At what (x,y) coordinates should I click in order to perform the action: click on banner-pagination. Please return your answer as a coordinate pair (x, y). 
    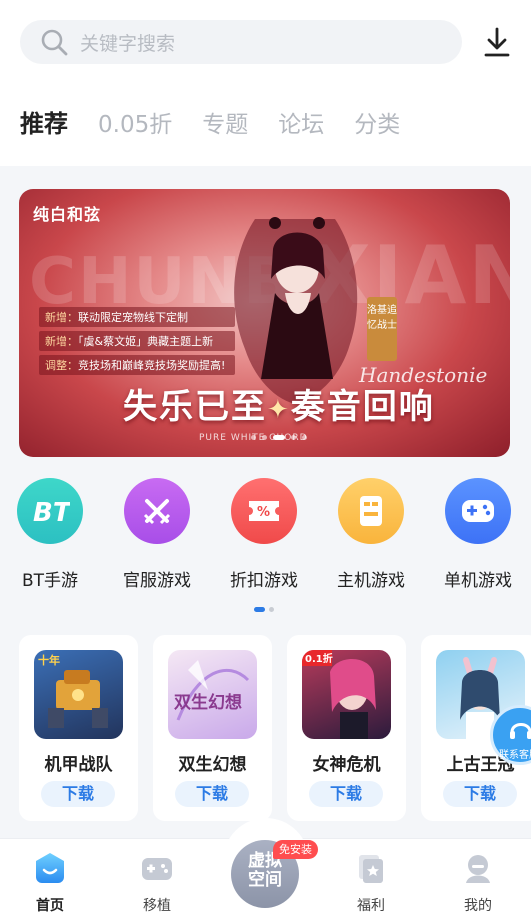
    Looking at the image, I should click on (282, 437).